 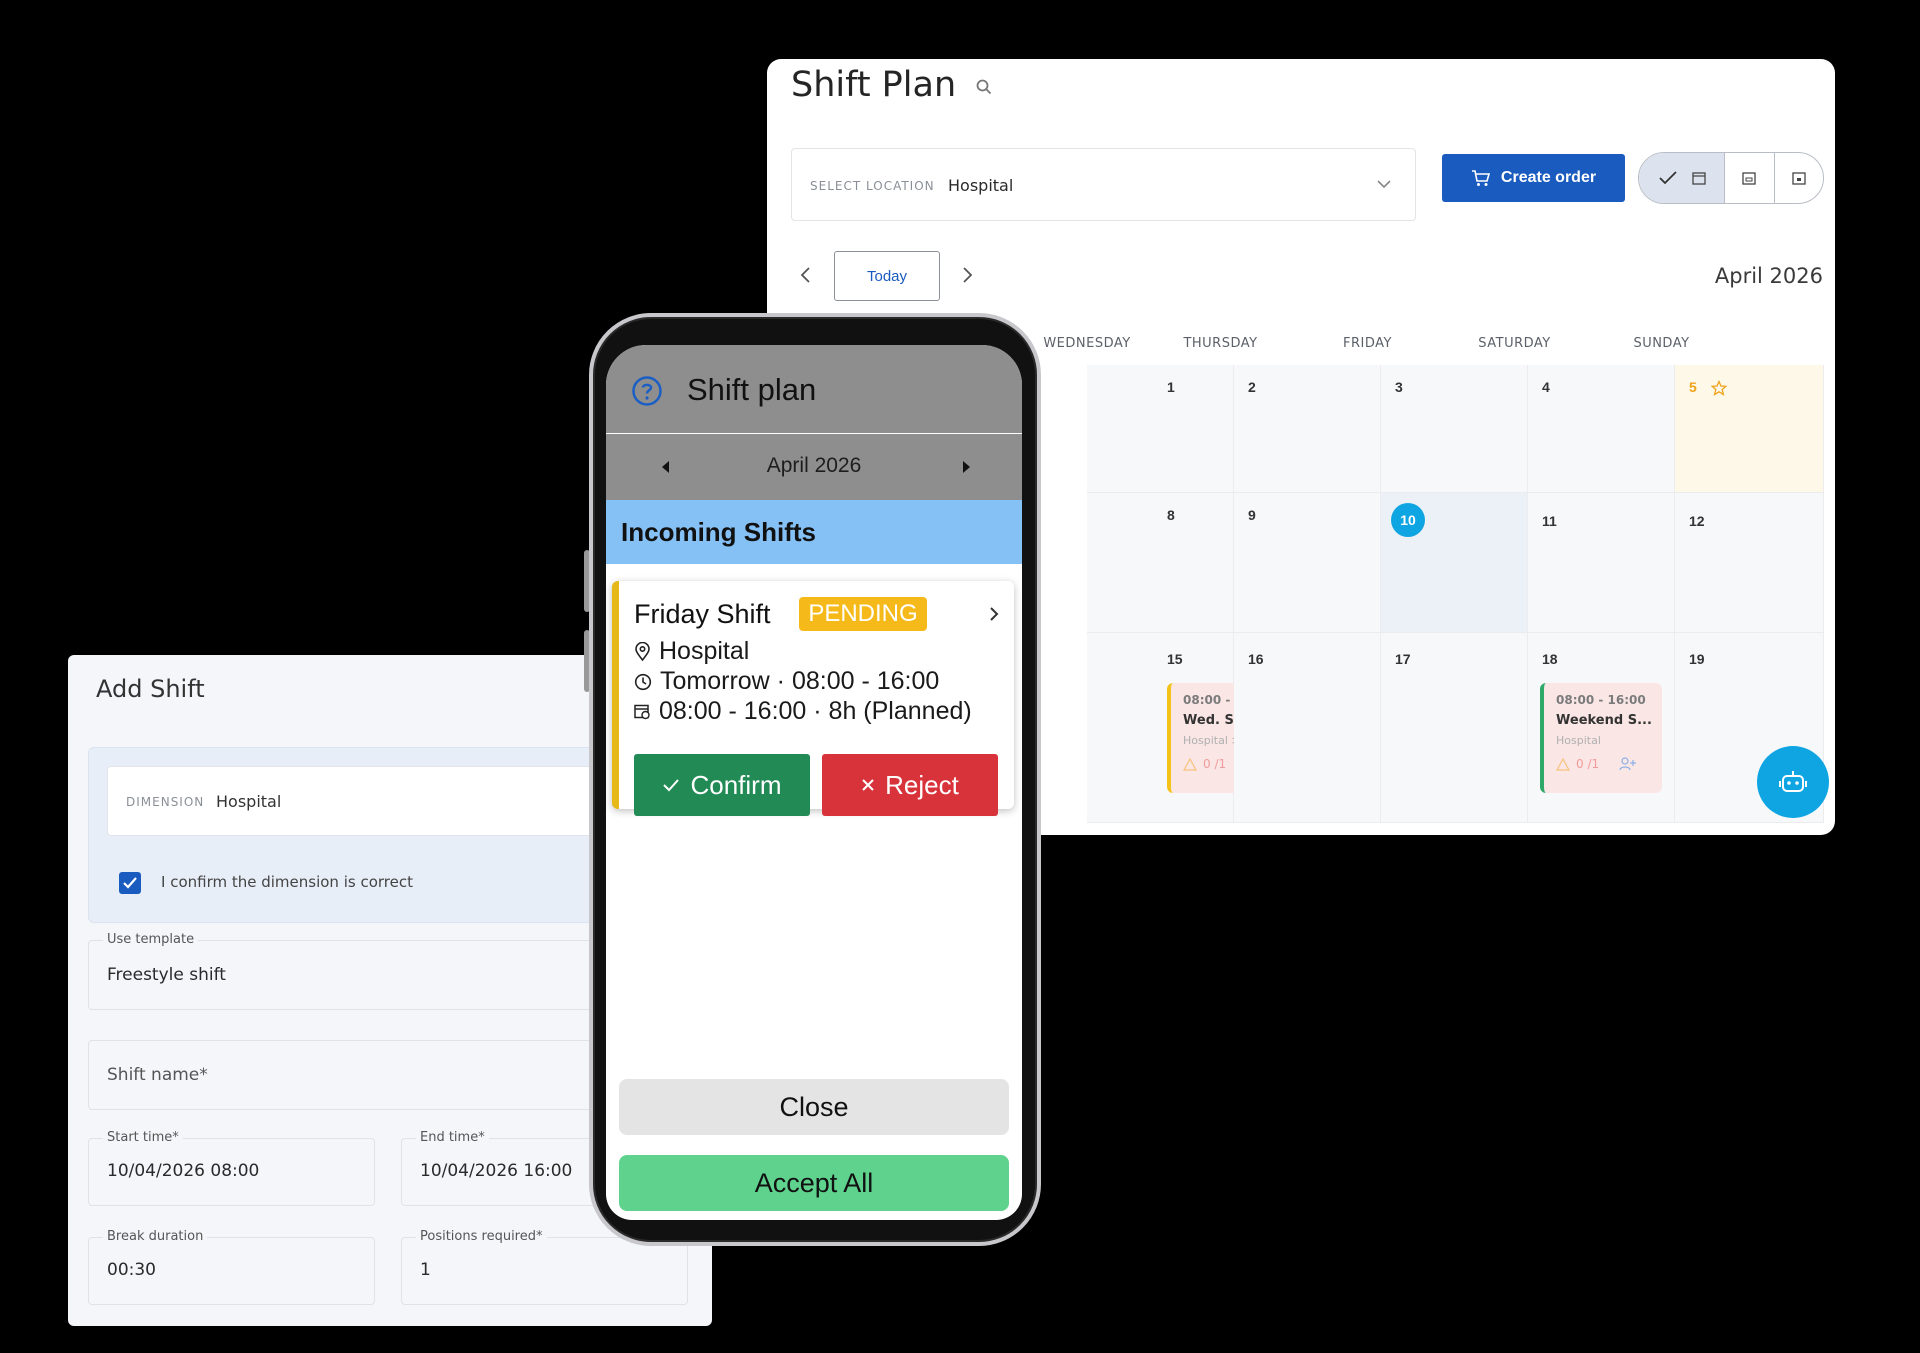 What do you see at coordinates (1367, 343) in the screenshot?
I see `weekday-header: FRIDAY` at bounding box center [1367, 343].